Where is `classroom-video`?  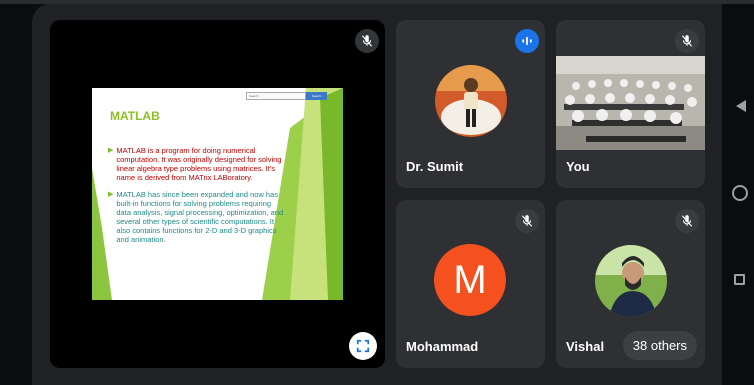 classroom-video is located at coordinates (630, 103).